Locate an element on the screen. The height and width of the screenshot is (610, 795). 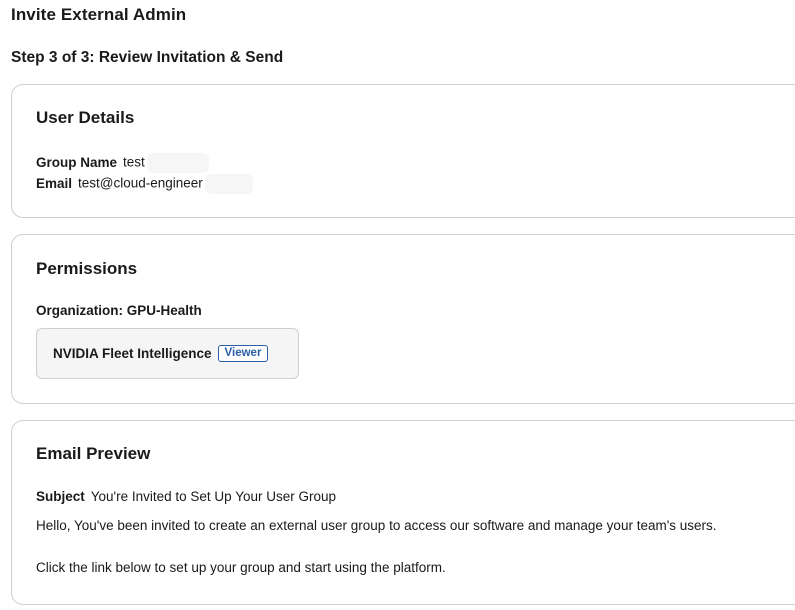
app-name: NVIDIA Fleet Intelligence is located at coordinates (132, 353).